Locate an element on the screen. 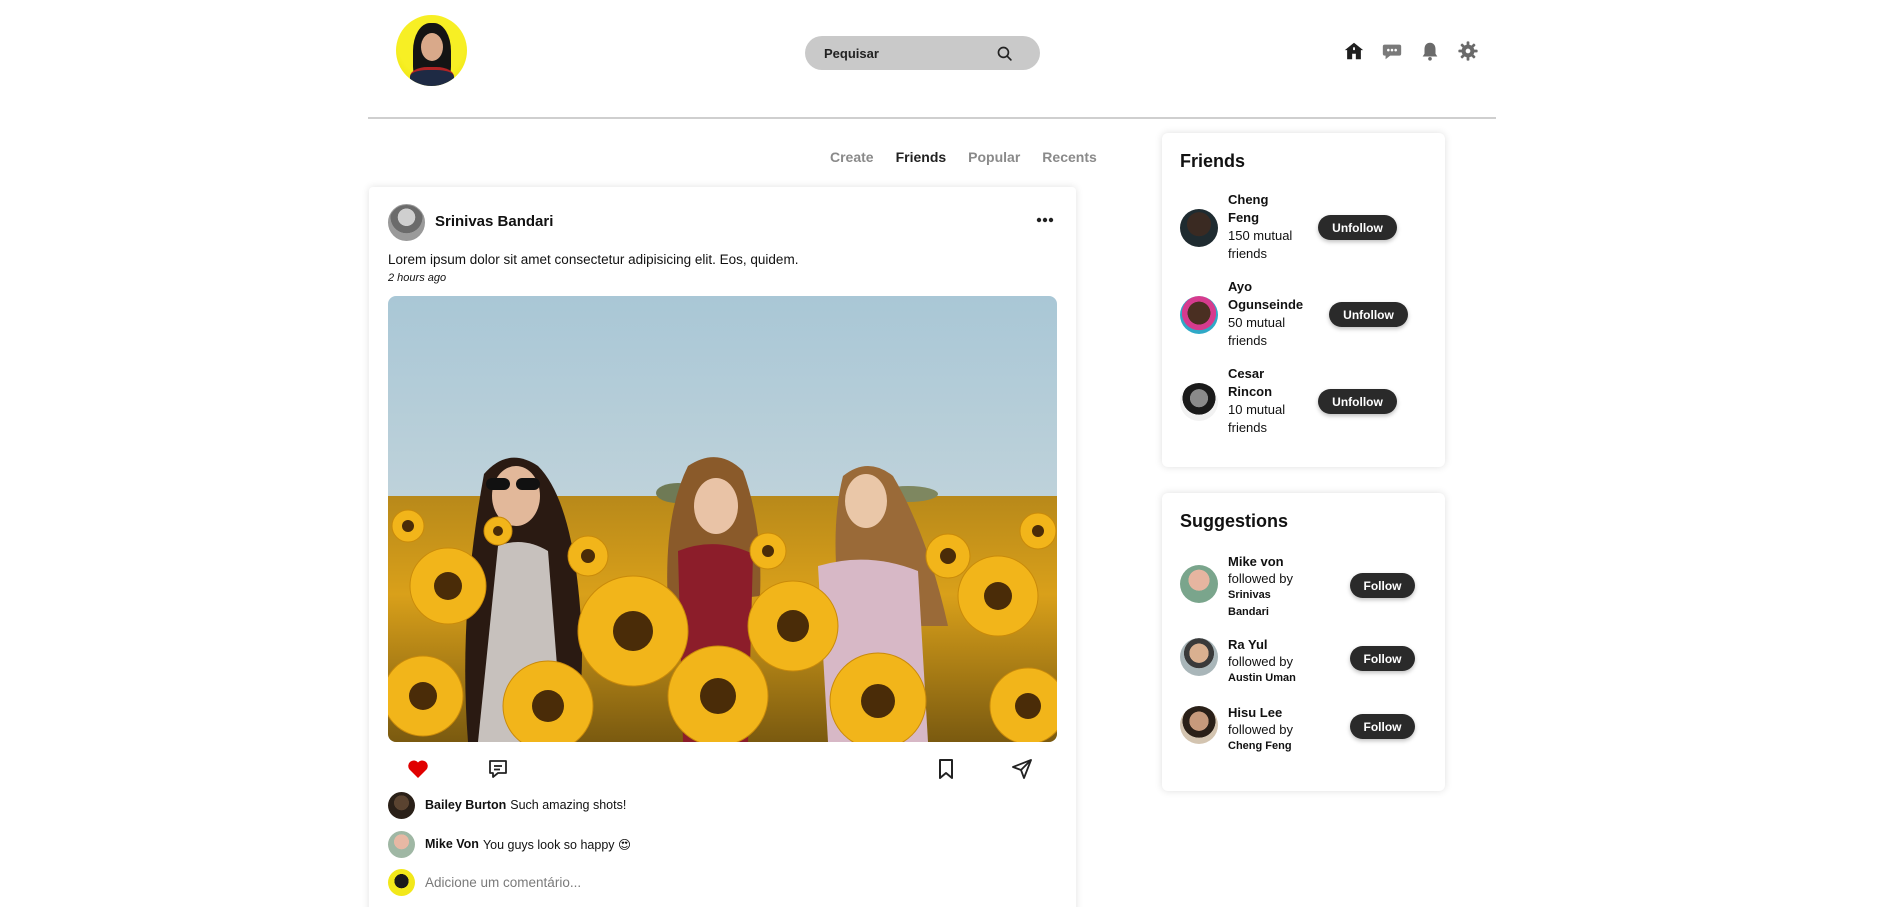  home-icon is located at coordinates (1354, 51).